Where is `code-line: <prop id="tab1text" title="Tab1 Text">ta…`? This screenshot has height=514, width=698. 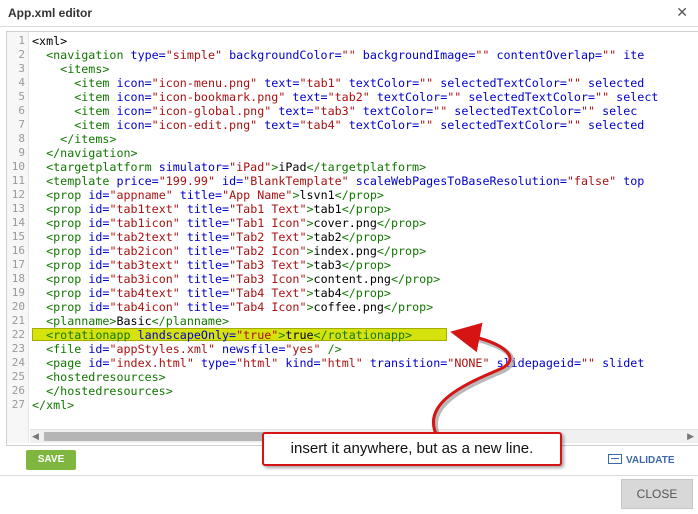 code-line: <prop id="tab1text" title="Tab1 Text">ta… is located at coordinates (211, 209).